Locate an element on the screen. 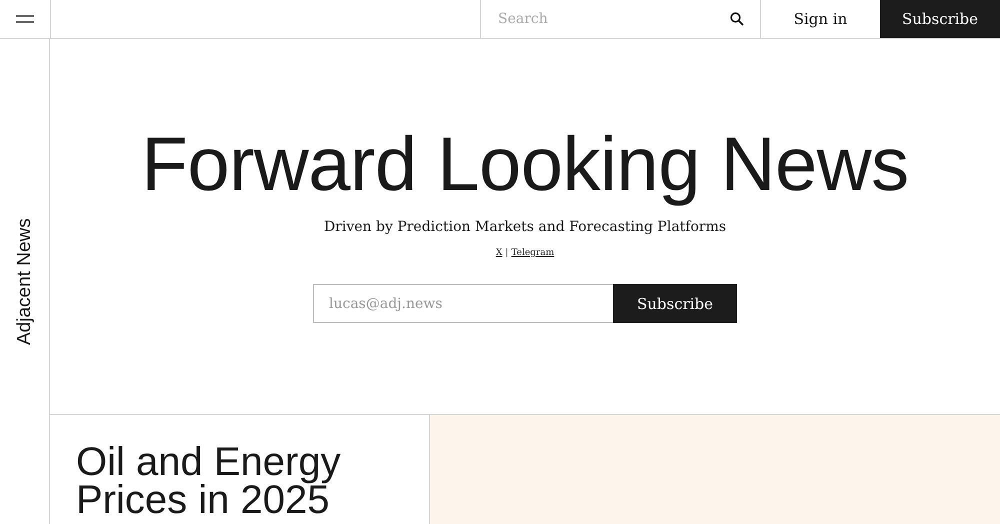 Image resolution: width=1000 pixels, height=524 pixels. social-link: Telegram is located at coordinates (532, 253).